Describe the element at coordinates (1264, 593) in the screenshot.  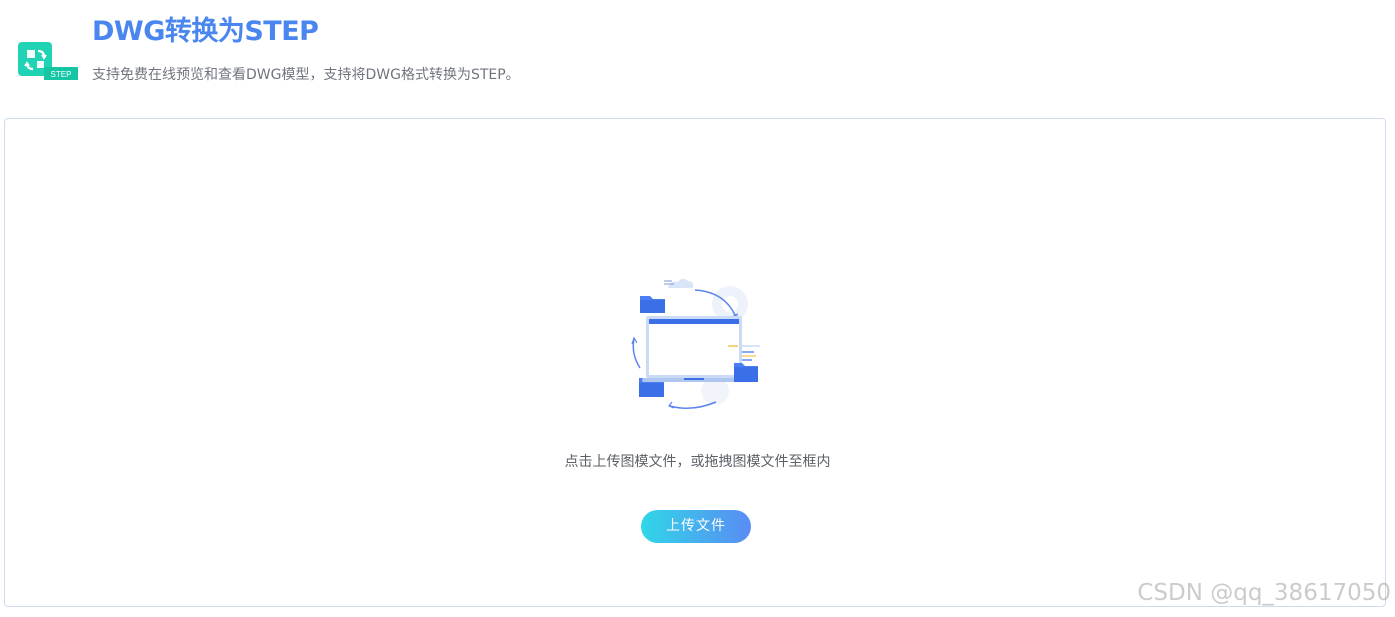
I see `watermark: CSDN @qq_38617050` at that location.